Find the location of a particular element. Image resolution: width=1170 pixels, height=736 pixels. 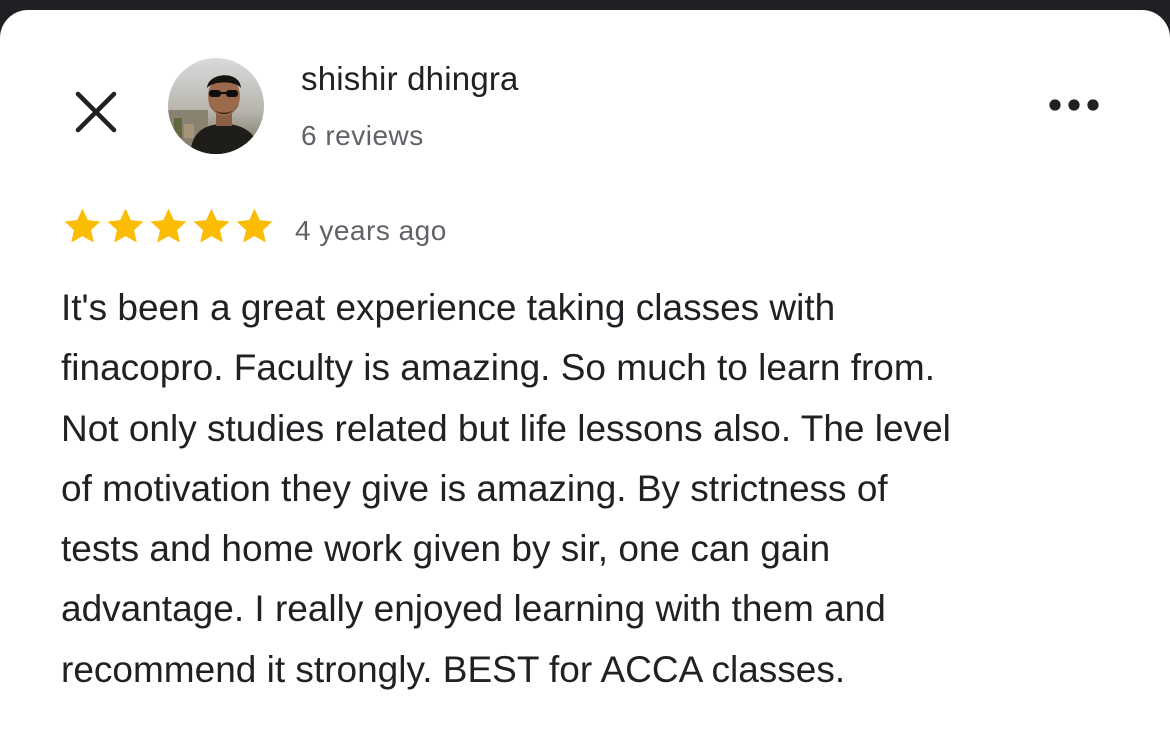

avatar-photo is located at coordinates (216, 106).